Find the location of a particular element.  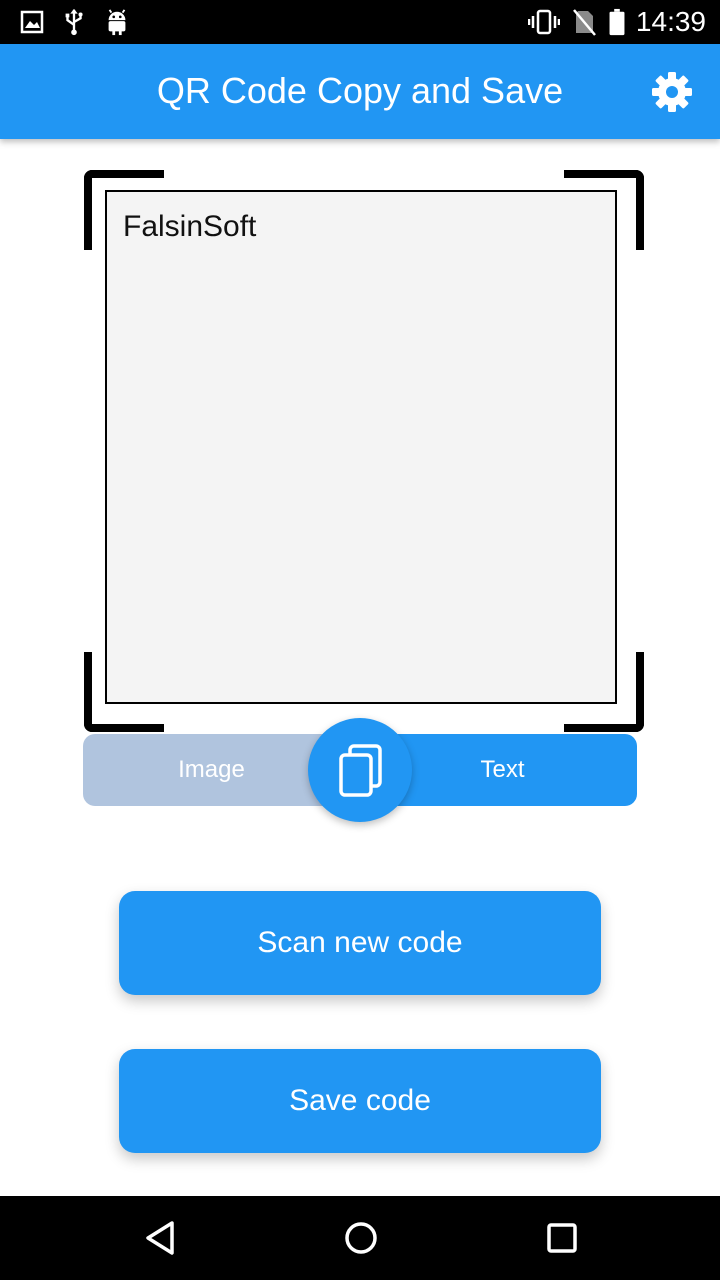

home-icon is located at coordinates (361, 1238).